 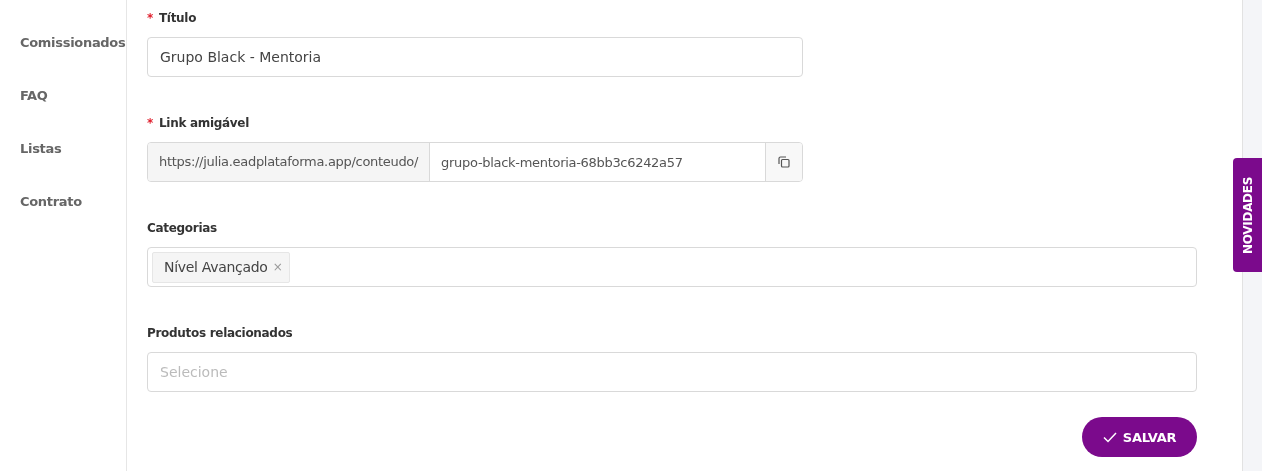 What do you see at coordinates (172, 18) in the screenshot?
I see `field-label: * Título` at bounding box center [172, 18].